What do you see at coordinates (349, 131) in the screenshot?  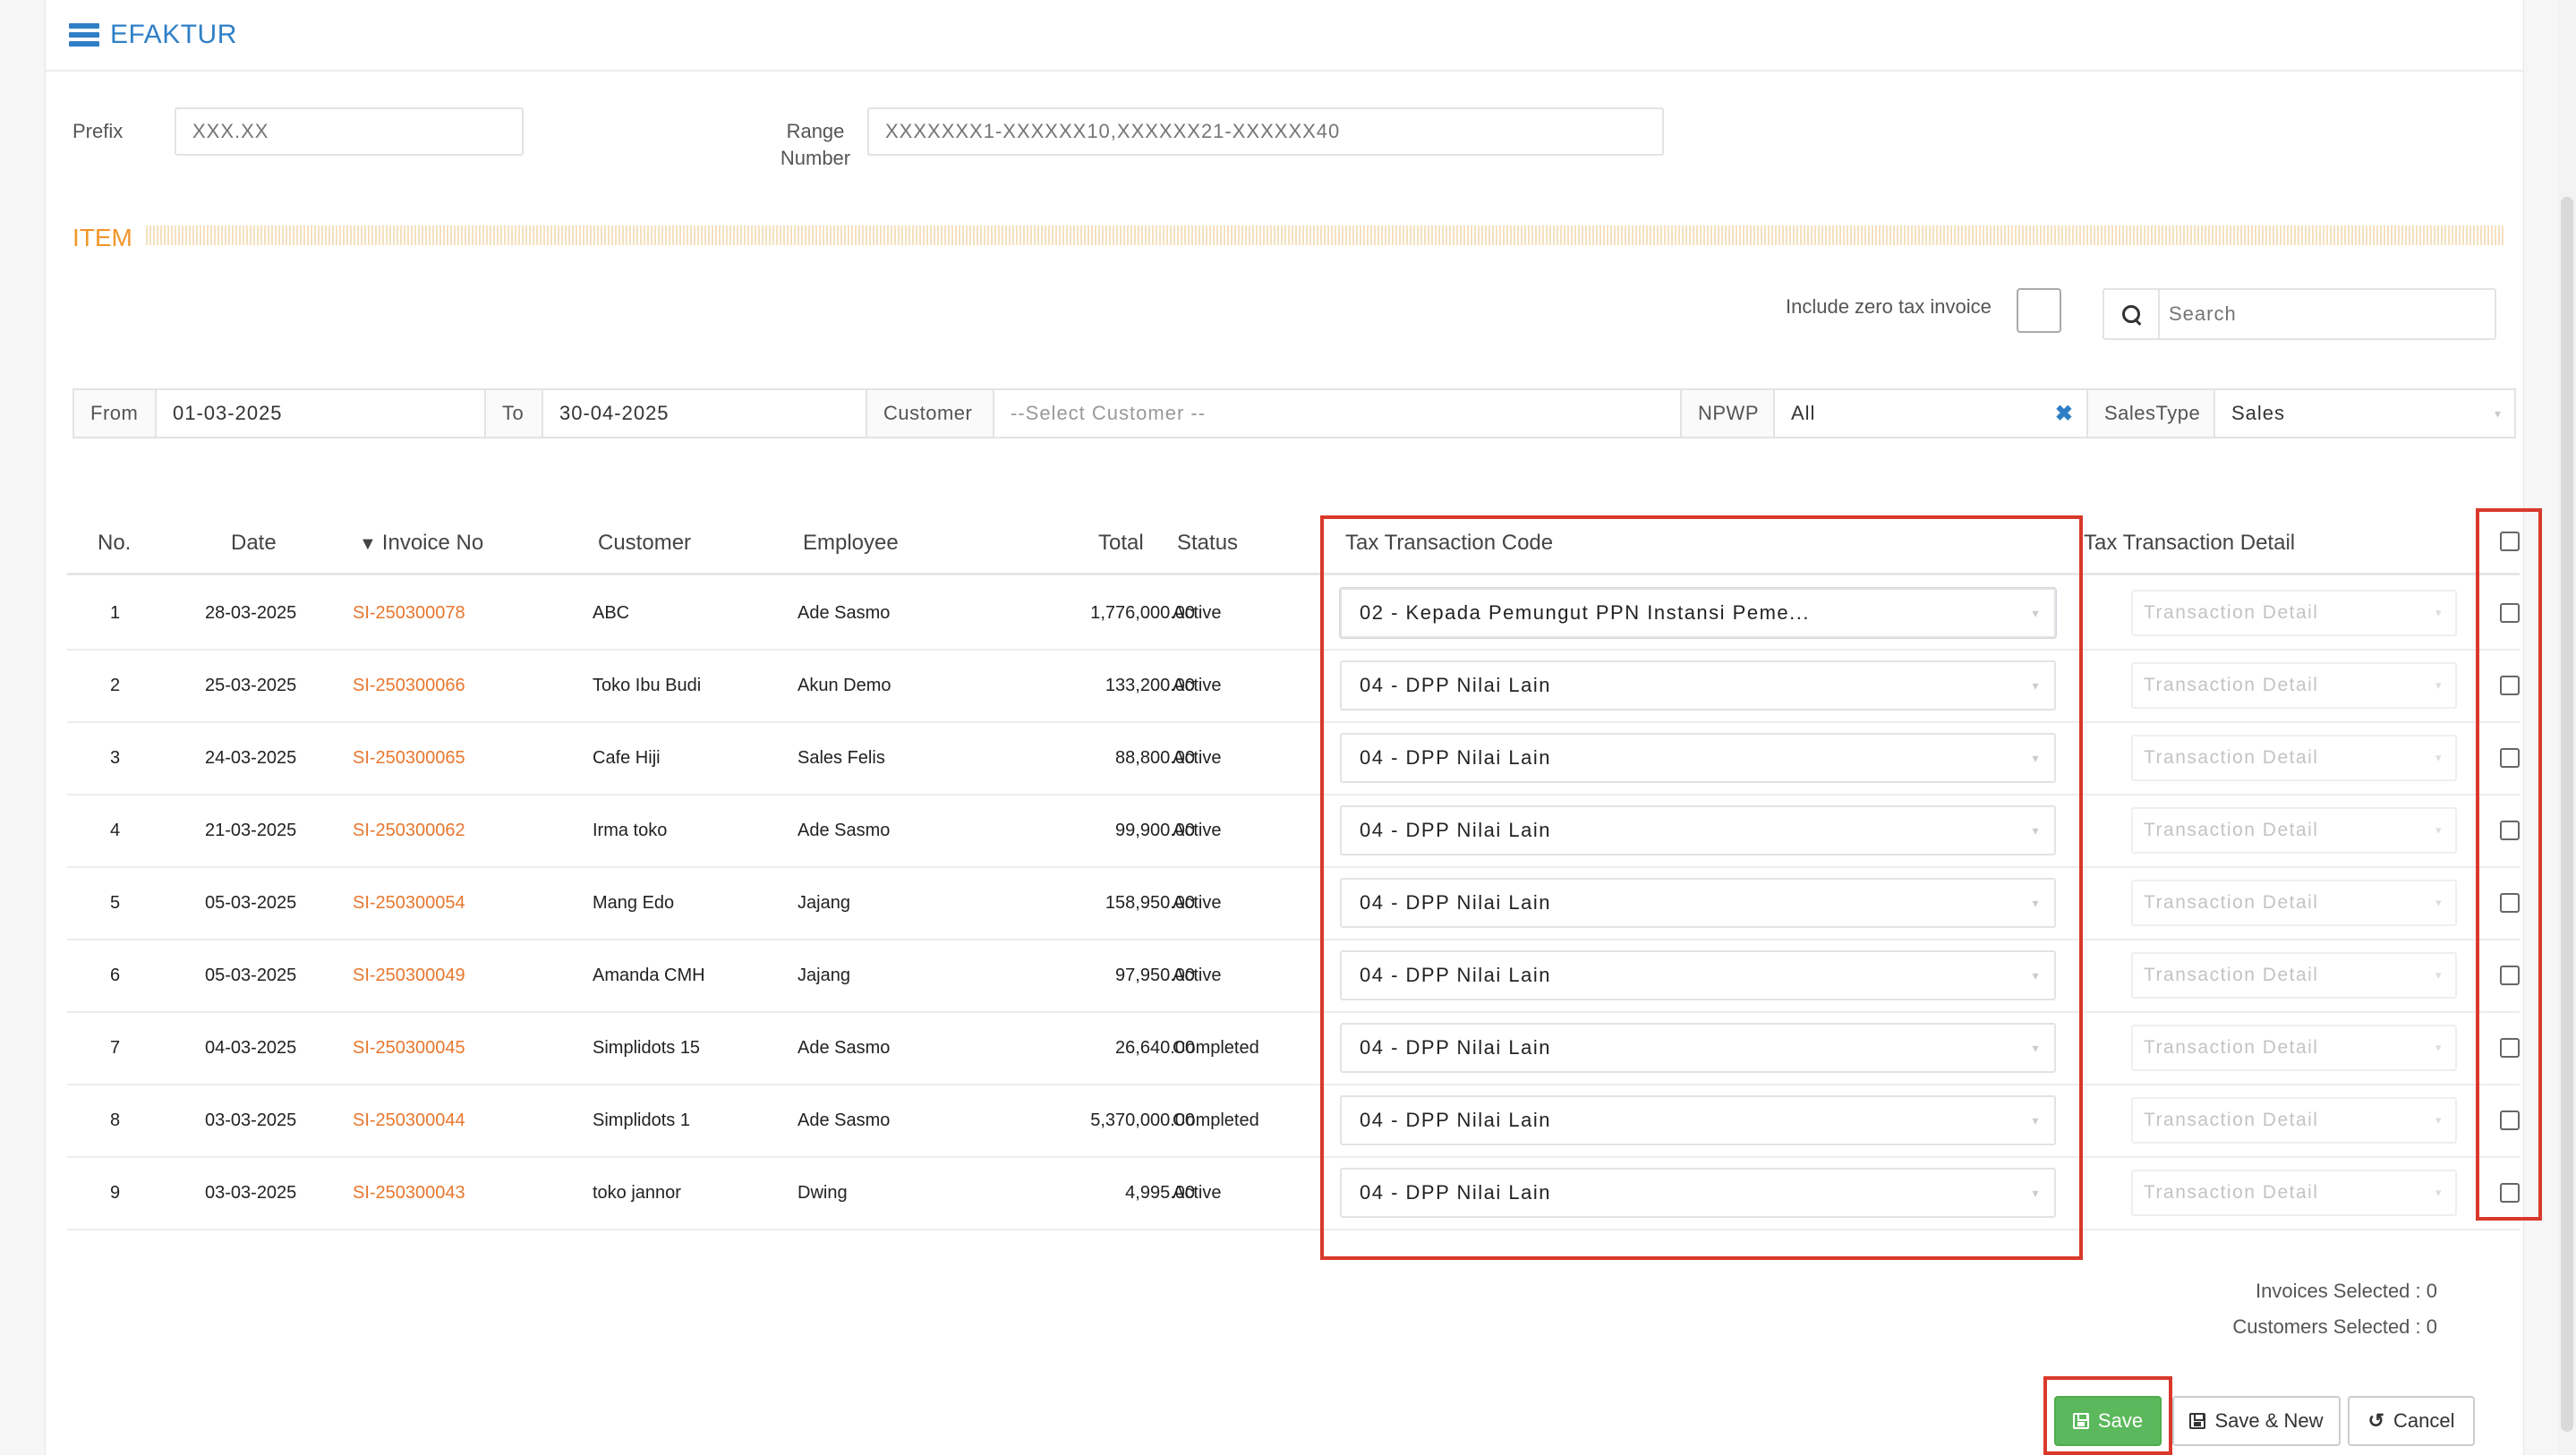 I see `prefix-input` at bounding box center [349, 131].